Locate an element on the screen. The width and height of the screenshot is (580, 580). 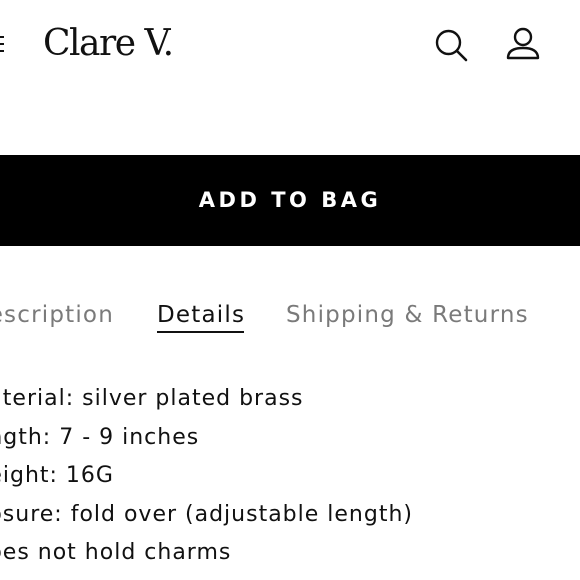
detail-weight: eight: 16G is located at coordinates (57, 475).